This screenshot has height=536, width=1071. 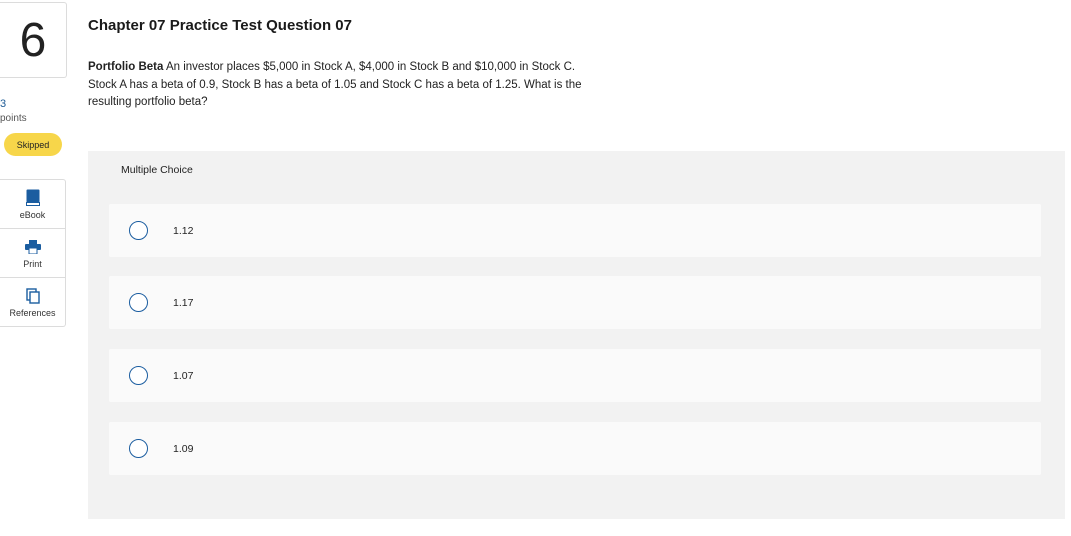 What do you see at coordinates (32, 296) in the screenshot?
I see `copy-icon` at bounding box center [32, 296].